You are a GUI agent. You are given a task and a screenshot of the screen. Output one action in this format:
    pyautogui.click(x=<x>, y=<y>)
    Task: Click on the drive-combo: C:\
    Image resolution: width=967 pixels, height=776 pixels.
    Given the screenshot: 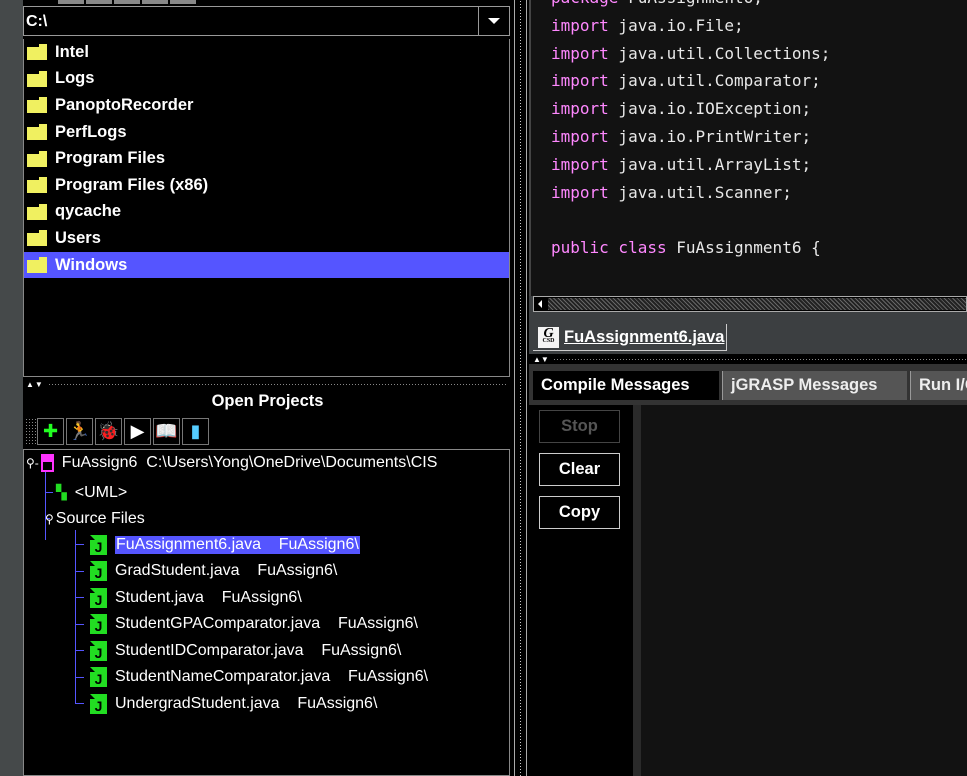 What is the action you would take?
    pyautogui.click(x=266, y=21)
    